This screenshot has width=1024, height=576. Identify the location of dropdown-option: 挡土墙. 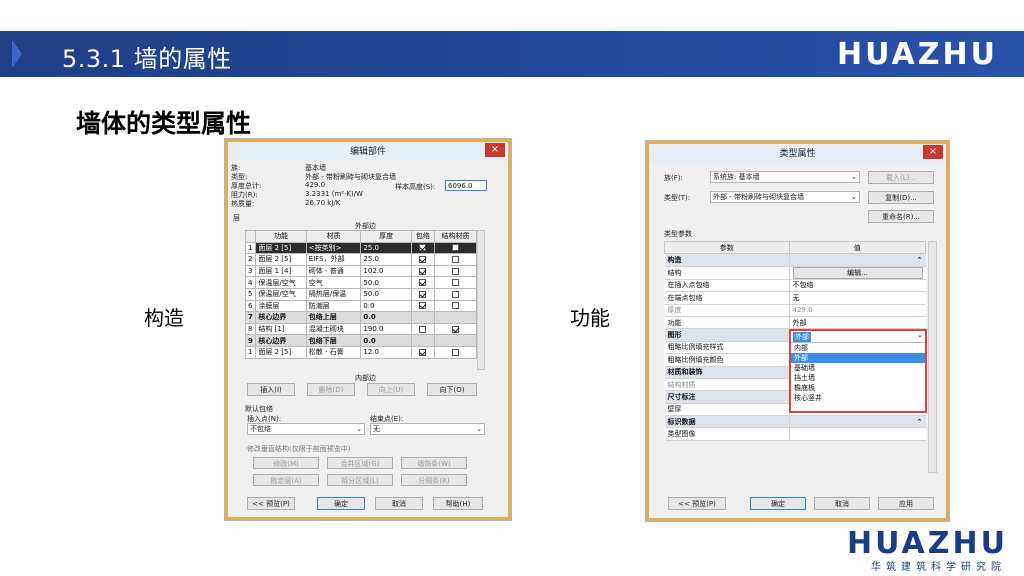
(858, 378).